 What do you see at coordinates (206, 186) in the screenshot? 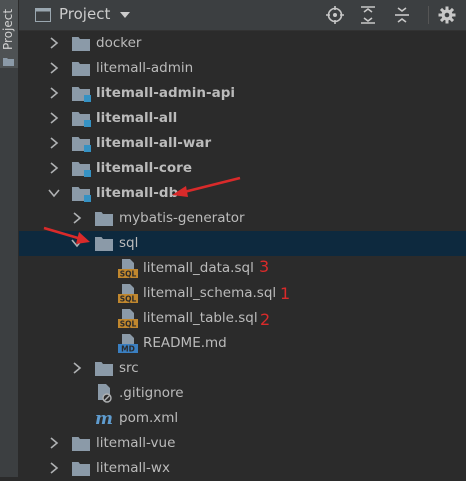
I see `annotation-arrow-to-litemall-db` at bounding box center [206, 186].